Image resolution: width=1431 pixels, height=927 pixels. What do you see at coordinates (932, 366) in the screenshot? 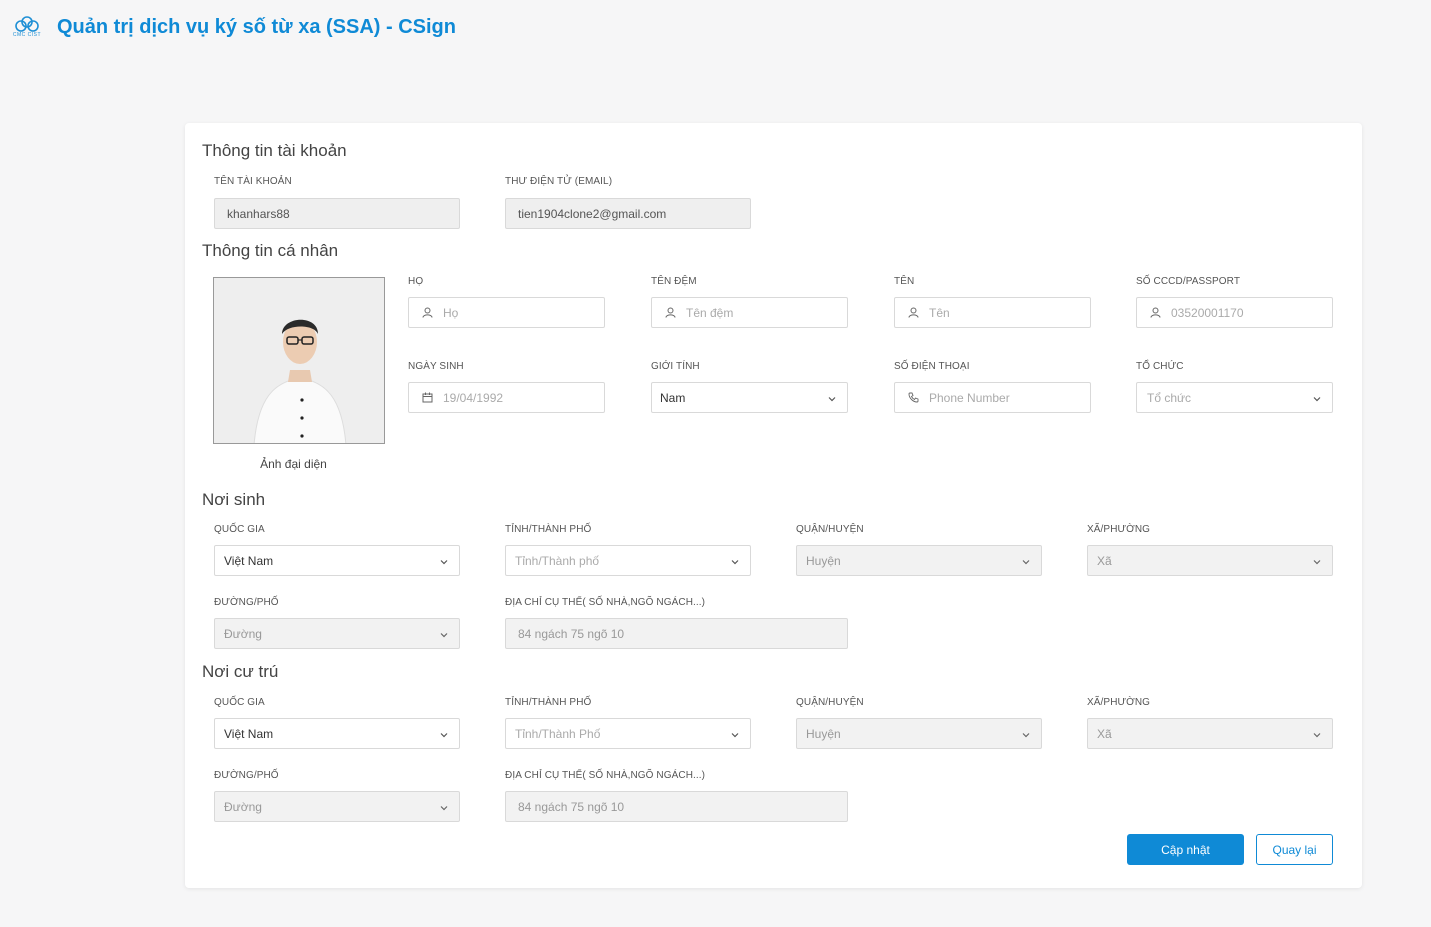
I see `phone-label: SỐ ĐIỆN THOẠI` at bounding box center [932, 366].